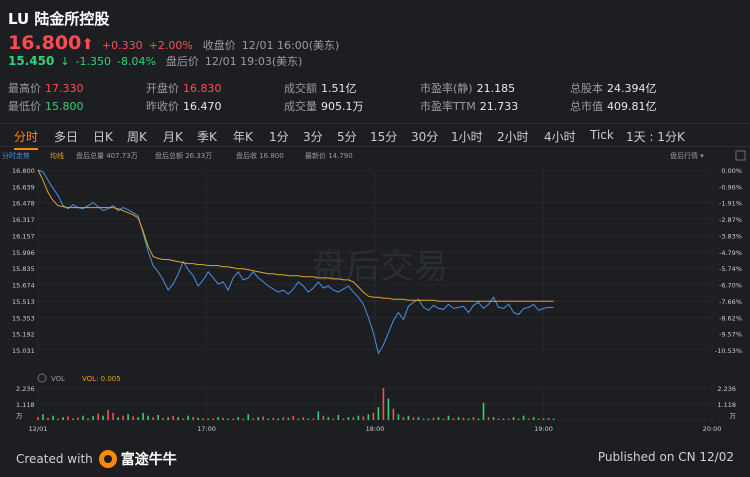  I want to click on after-hours-quote-link: 盘后行情 ▾, so click(687, 155).